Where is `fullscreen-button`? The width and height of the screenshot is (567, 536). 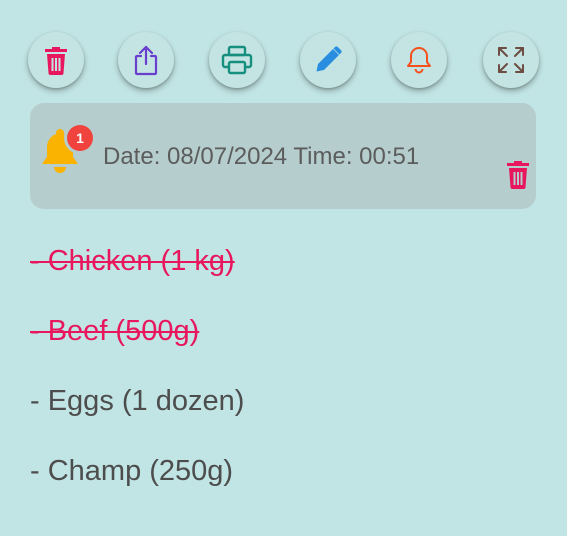 fullscreen-button is located at coordinates (511, 60).